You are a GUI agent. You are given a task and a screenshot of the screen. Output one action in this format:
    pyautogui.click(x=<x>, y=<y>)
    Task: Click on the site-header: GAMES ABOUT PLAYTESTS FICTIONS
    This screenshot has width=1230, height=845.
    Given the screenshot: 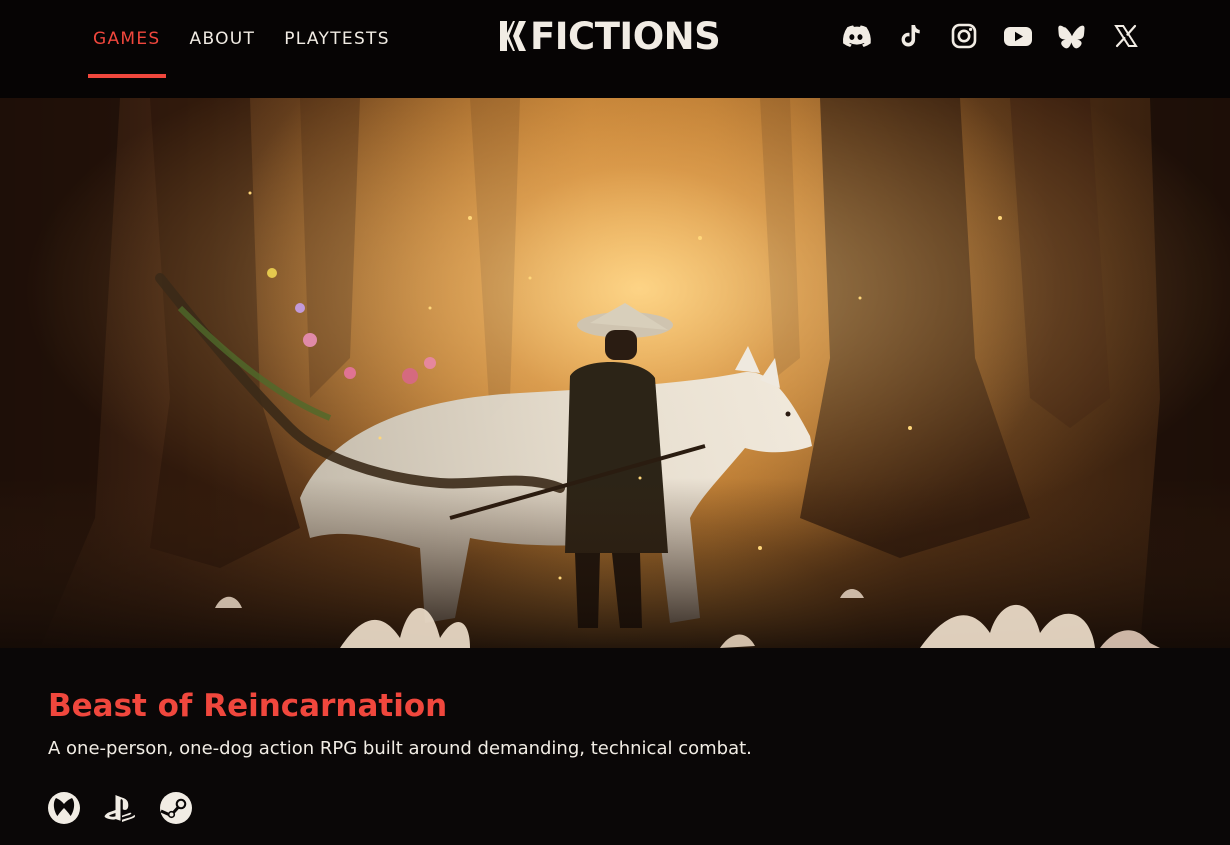 What is the action you would take?
    pyautogui.click(x=615, y=49)
    